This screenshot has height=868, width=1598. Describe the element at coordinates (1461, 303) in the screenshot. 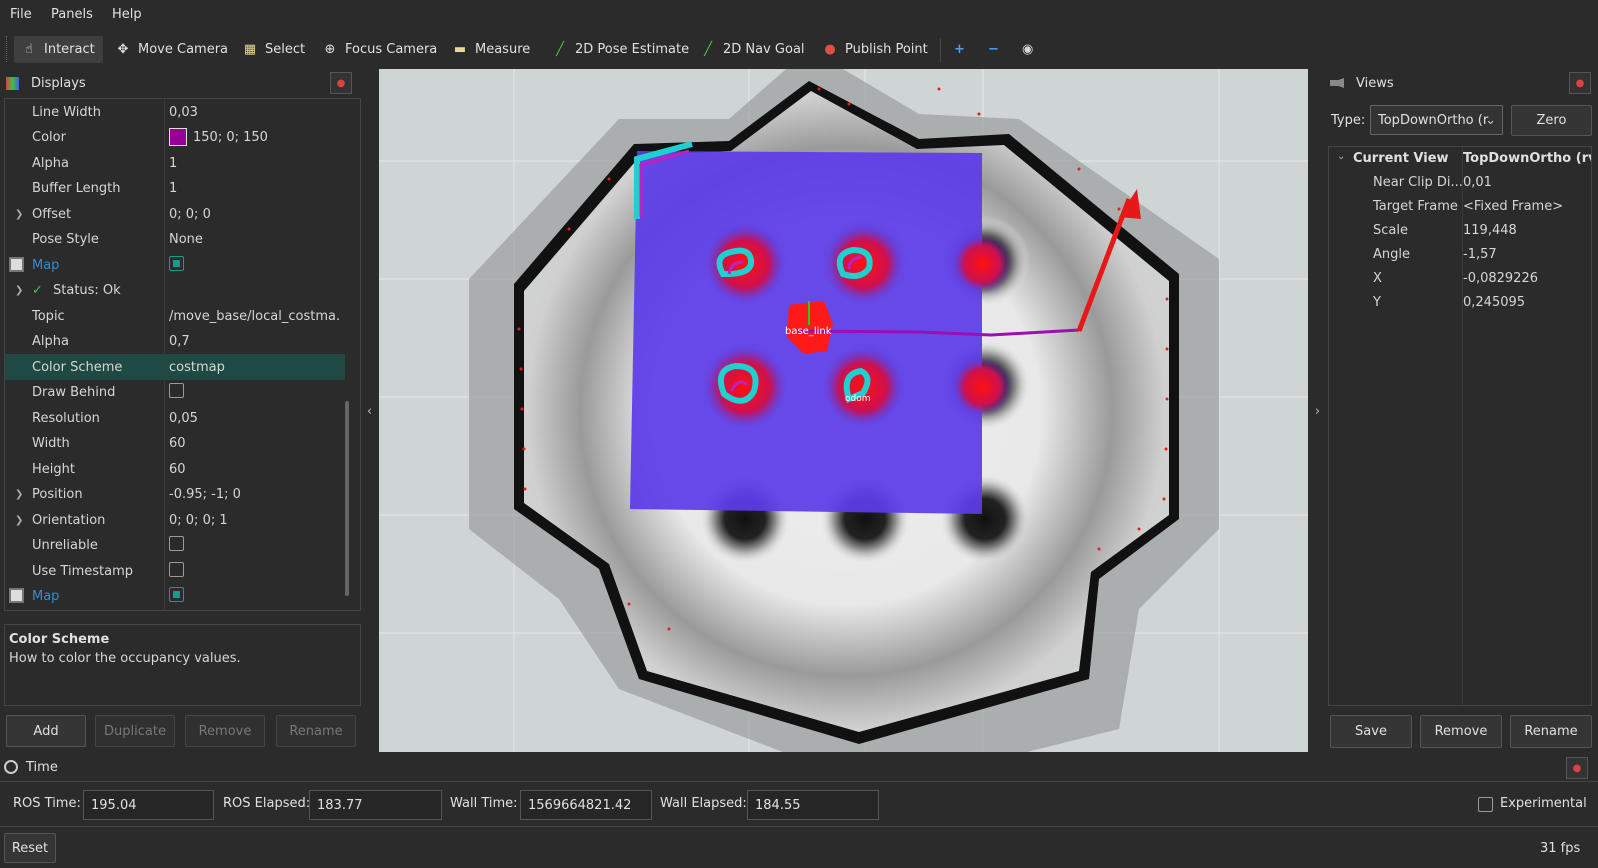

I see `view-row-y: Y 0,245095` at that location.